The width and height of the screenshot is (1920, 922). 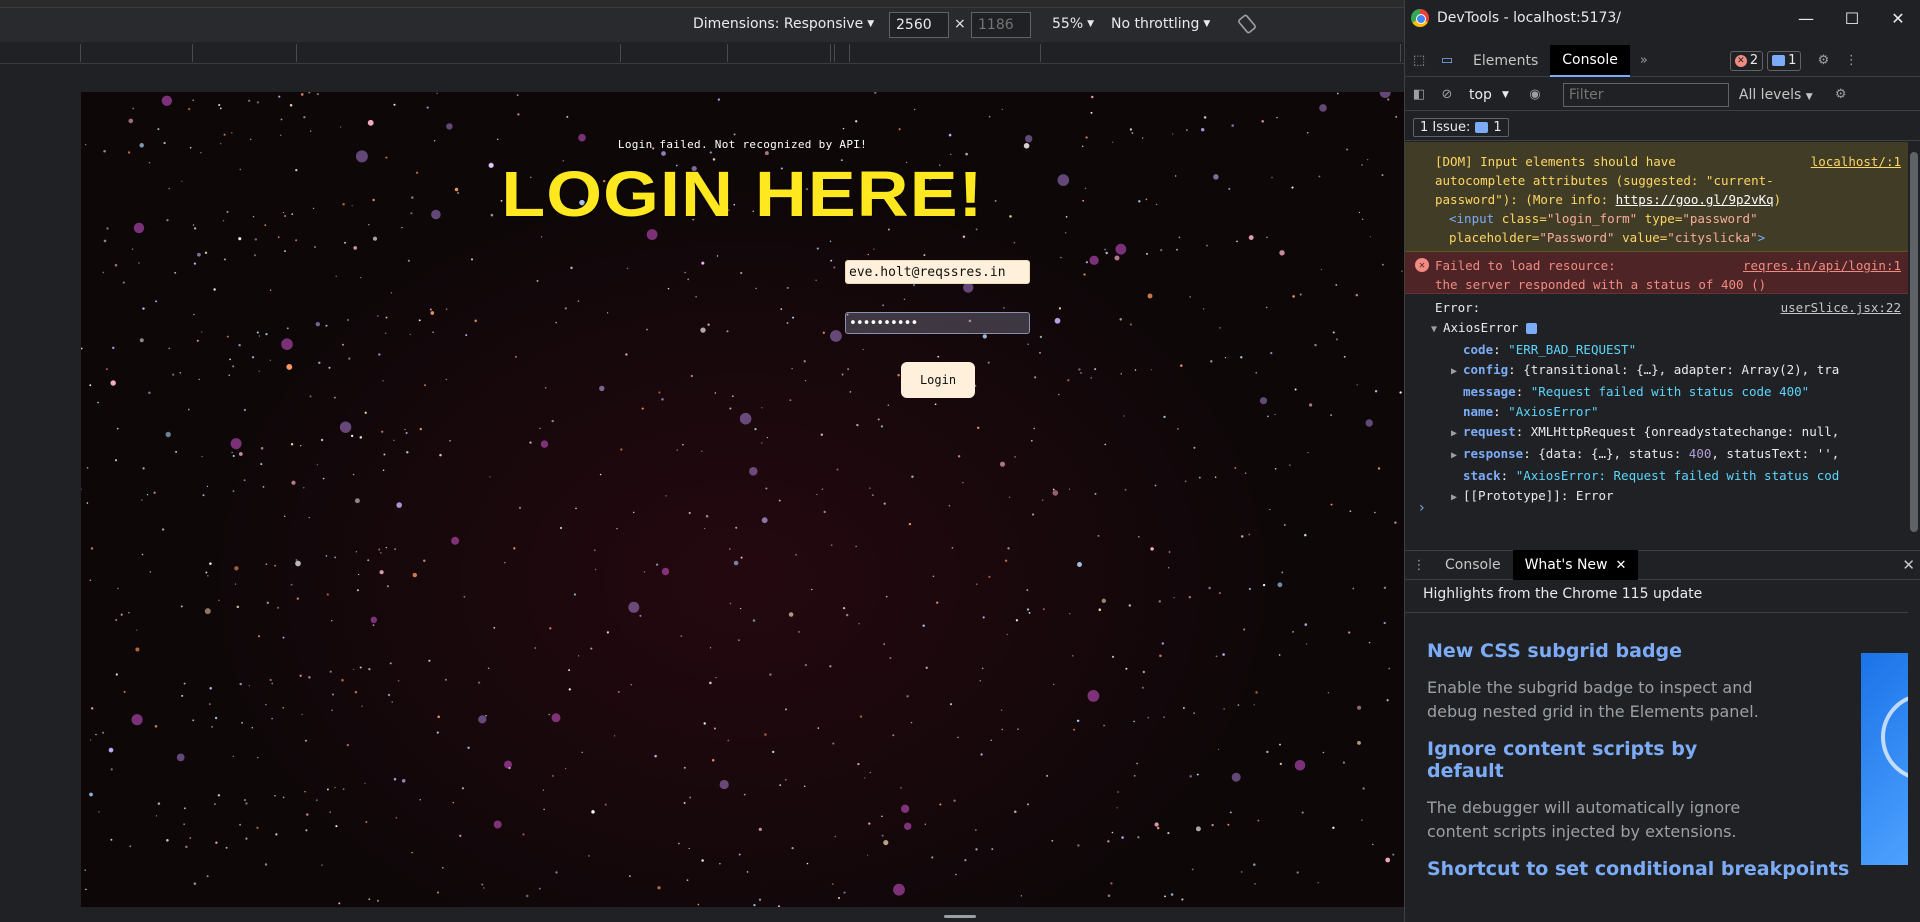 I want to click on prop-code: code: "ERR_BAD_REQUEST", so click(x=1550, y=349).